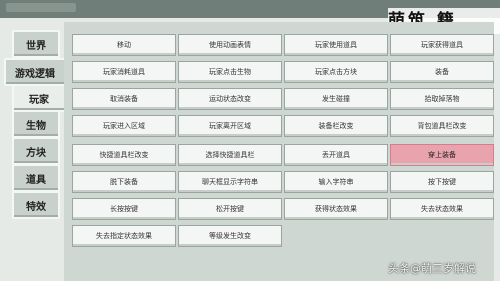 The width and height of the screenshot is (500, 281). What do you see at coordinates (442, 99) in the screenshot?
I see `block-pickup-drop: 拾取掉落物` at bounding box center [442, 99].